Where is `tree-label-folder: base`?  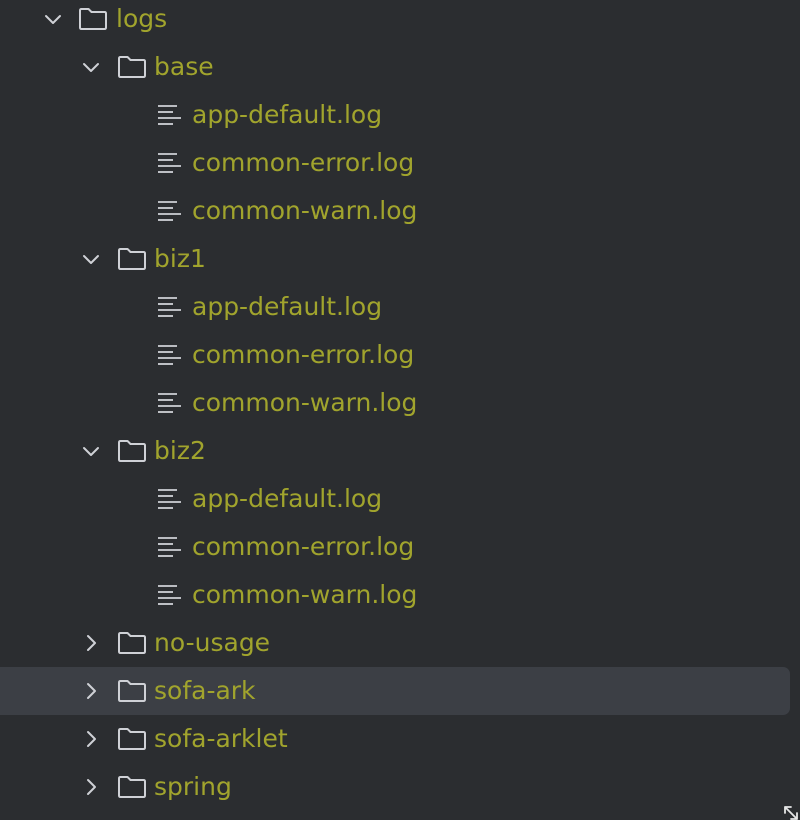
tree-label-folder: base is located at coordinates (184, 66).